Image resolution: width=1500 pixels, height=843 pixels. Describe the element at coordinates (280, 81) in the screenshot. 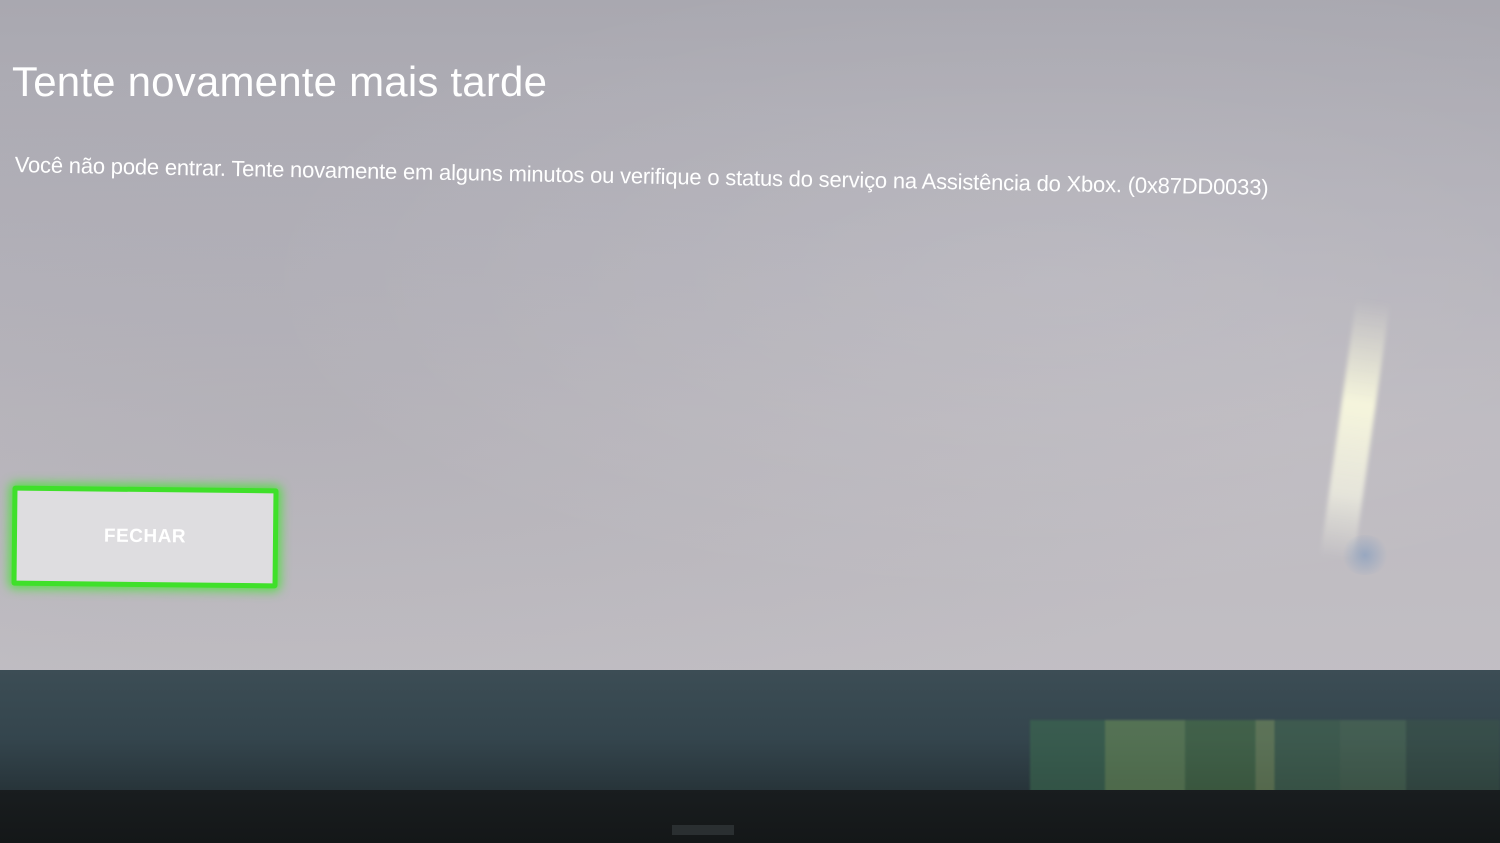

I see `dialog-title: Tente novamente mais tarde` at that location.